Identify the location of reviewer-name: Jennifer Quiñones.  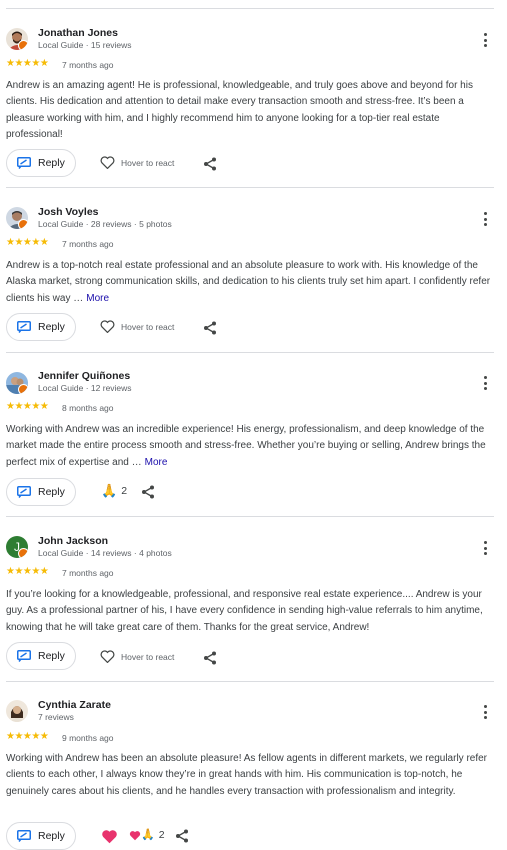
(84, 376).